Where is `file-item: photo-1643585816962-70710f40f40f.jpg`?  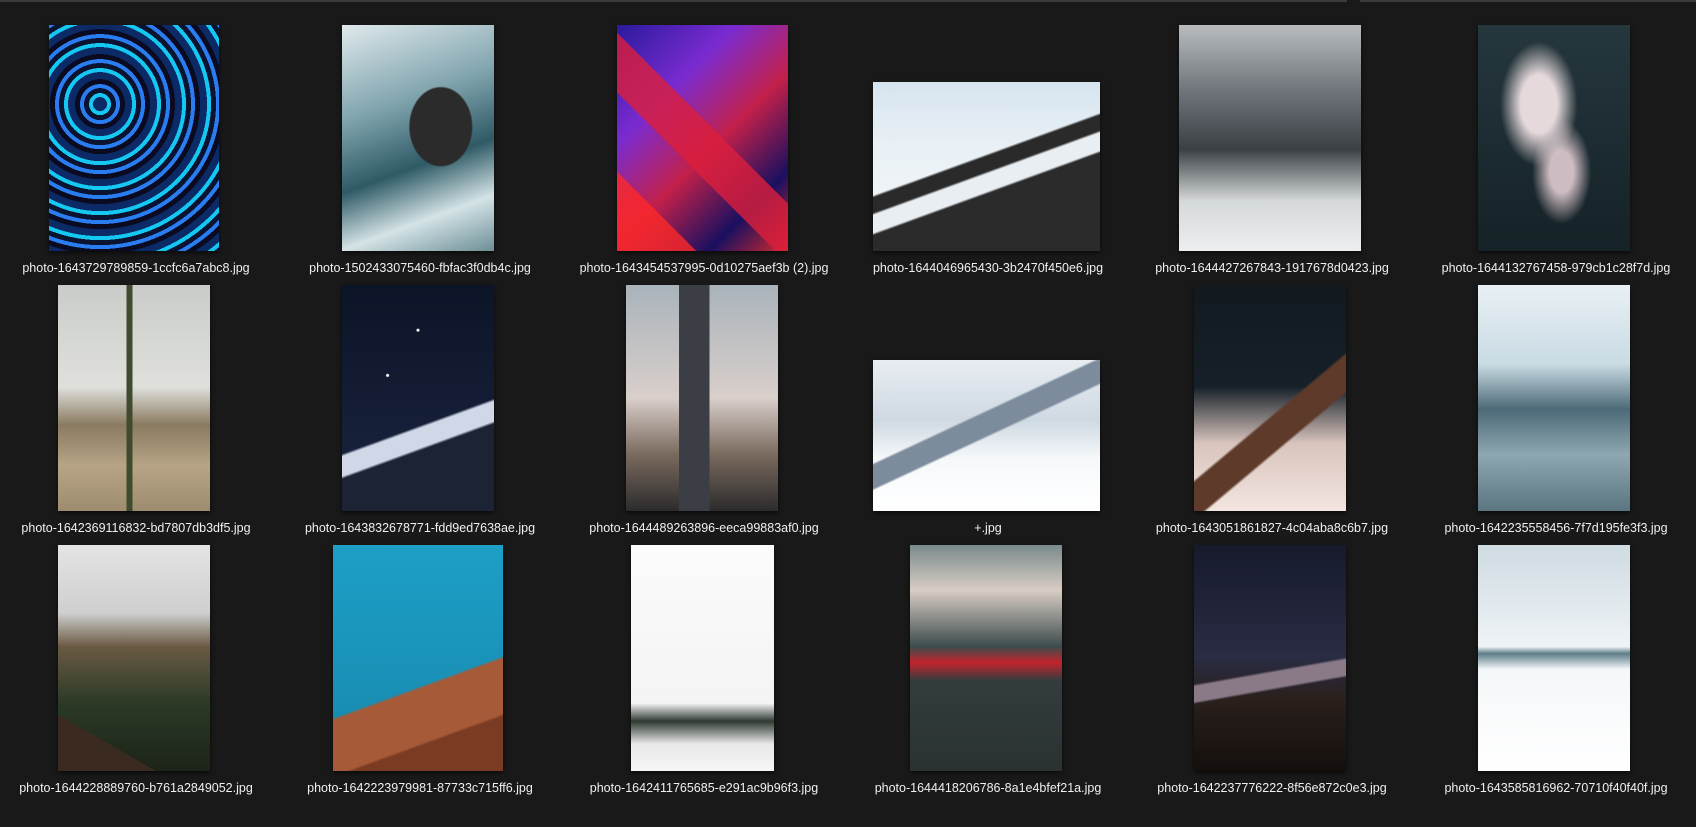 file-item: photo-1643585816962-70710f40f40f.jpg is located at coordinates (1555, 661).